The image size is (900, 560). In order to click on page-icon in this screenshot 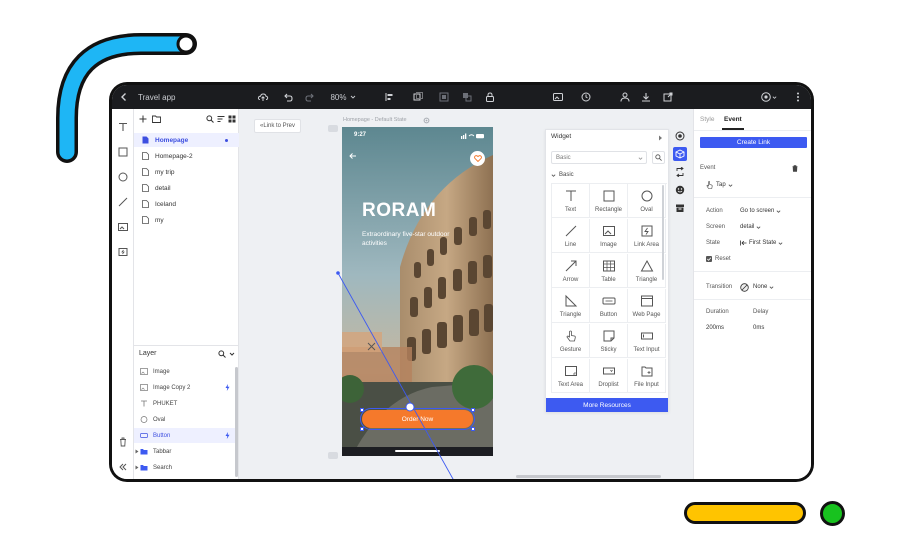, I will do `click(145, 140)`.